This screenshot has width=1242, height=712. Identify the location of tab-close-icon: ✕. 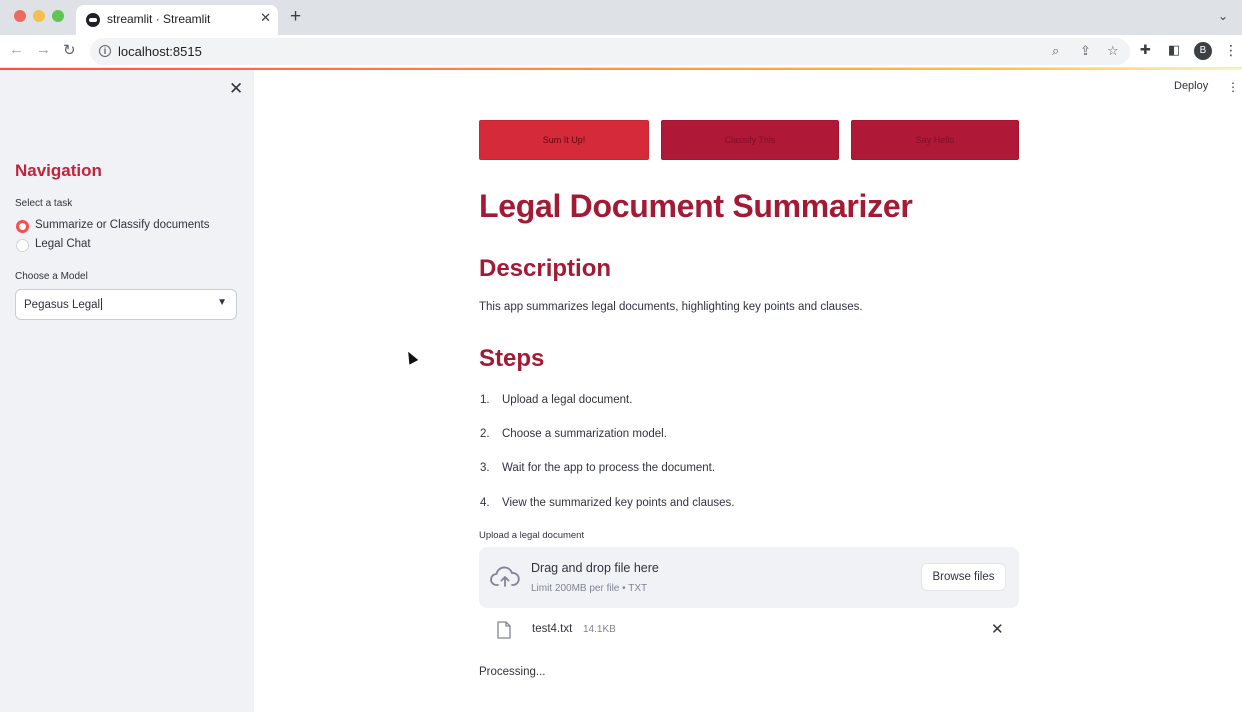
(265, 18).